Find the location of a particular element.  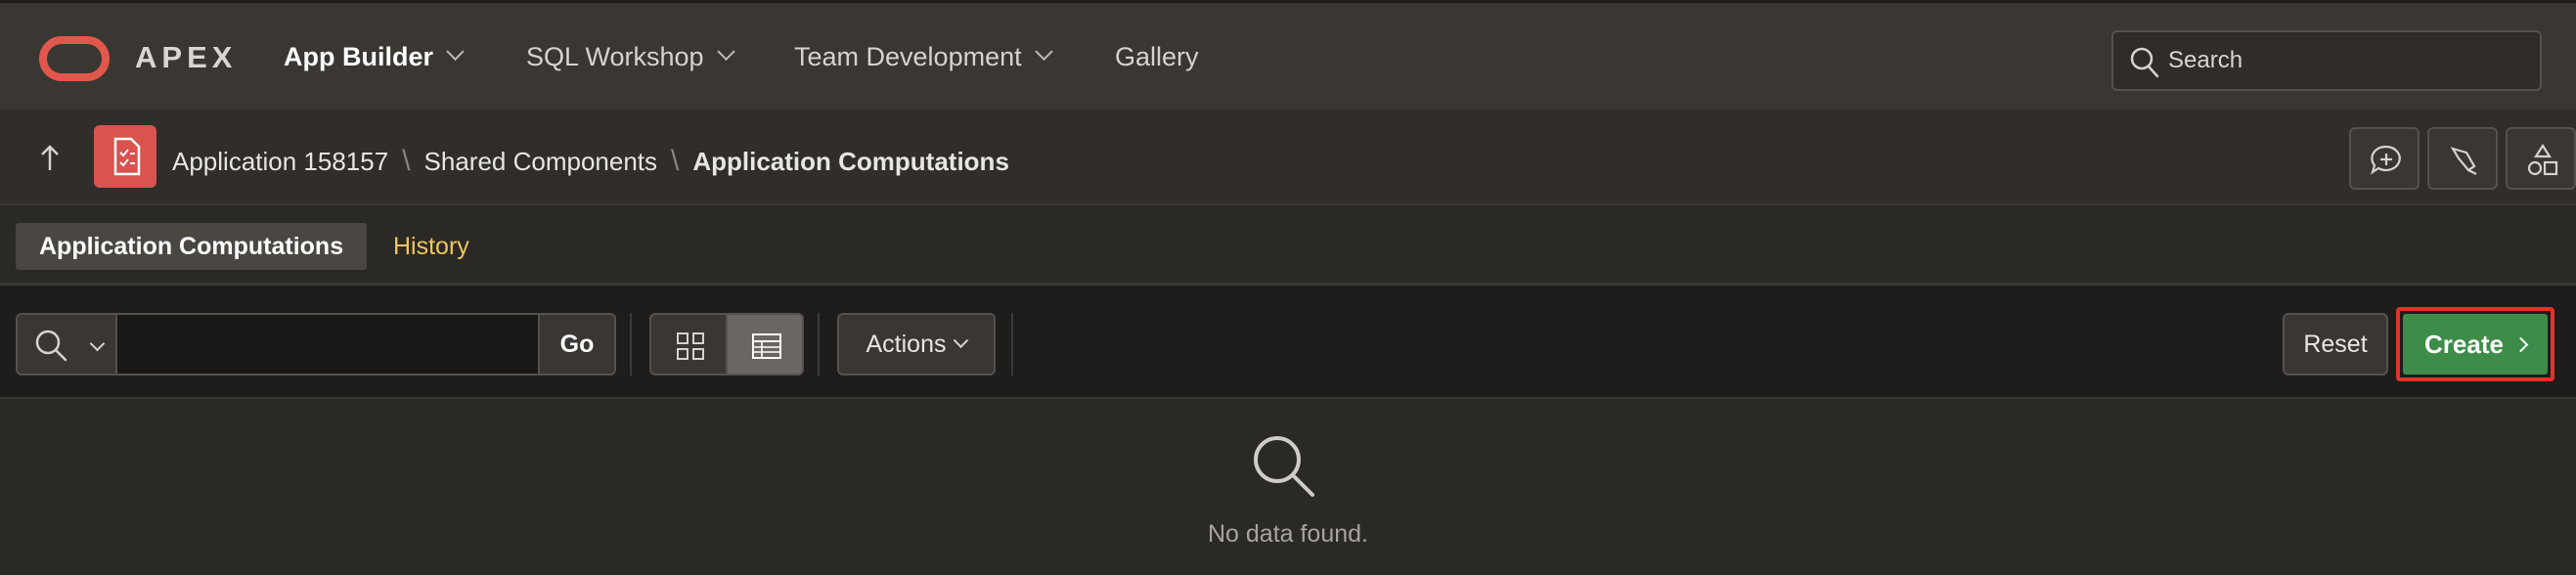

shapes-icon is located at coordinates (2542, 159).